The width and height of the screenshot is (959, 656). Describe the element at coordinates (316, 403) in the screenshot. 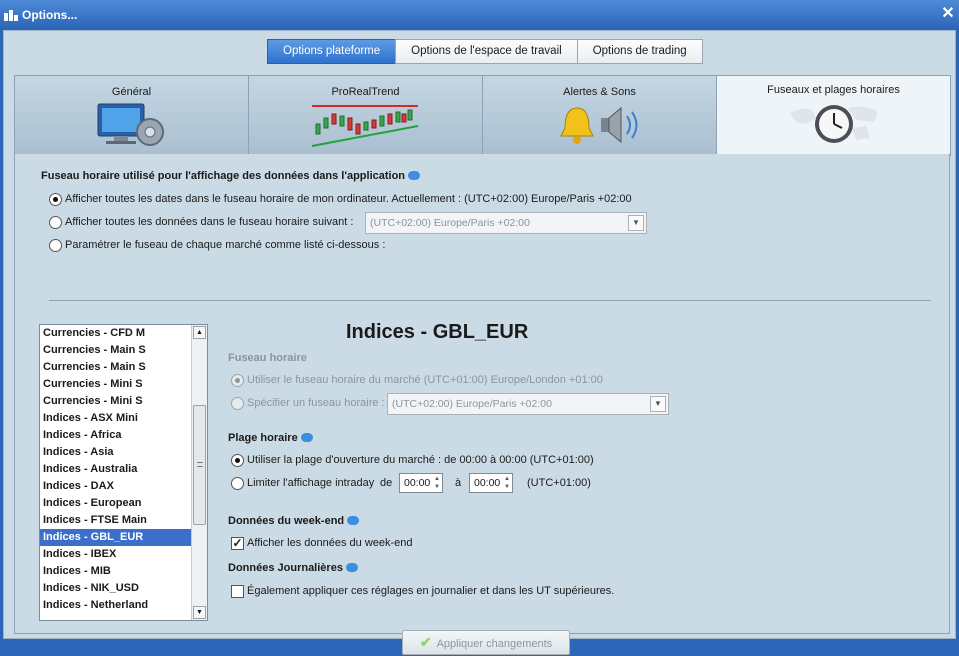

I see `radio-specify-tz-label: Spécifier un fuseau horaire :` at that location.